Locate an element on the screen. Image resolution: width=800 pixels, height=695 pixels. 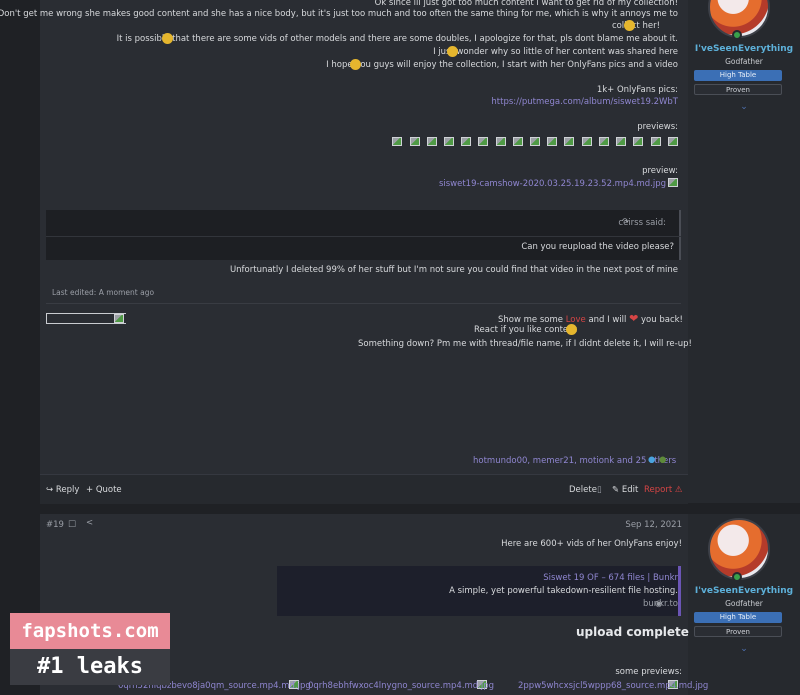
watermark-logo: fapshots.com is located at coordinates (90, 631).